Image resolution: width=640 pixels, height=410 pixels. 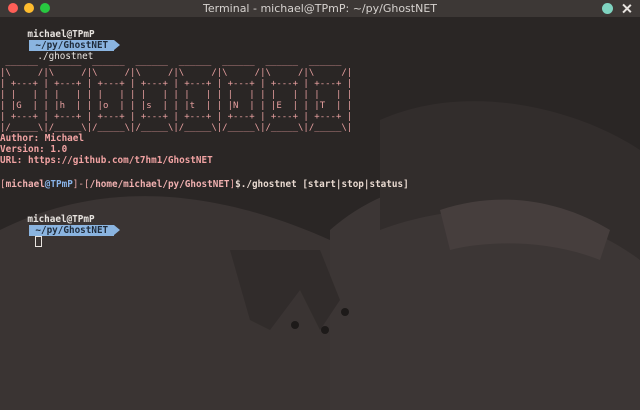 I want to click on title-bar: Terminal - michael@TPmP: ~/py/GhostNET, so click(x=320, y=8).